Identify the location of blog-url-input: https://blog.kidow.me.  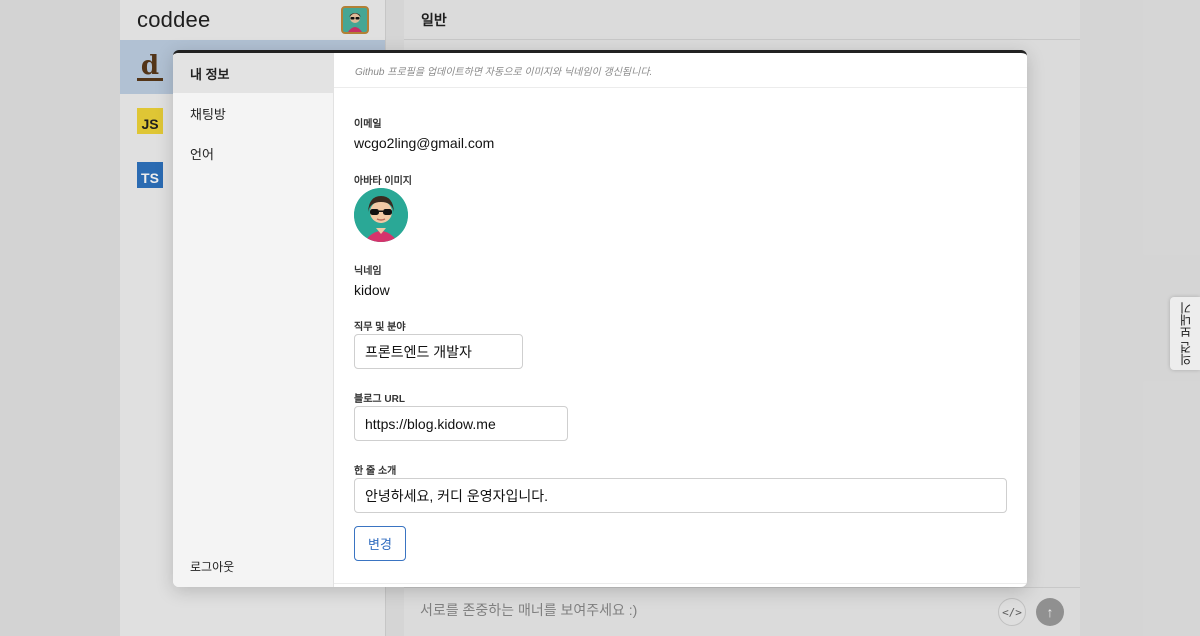
(461, 423).